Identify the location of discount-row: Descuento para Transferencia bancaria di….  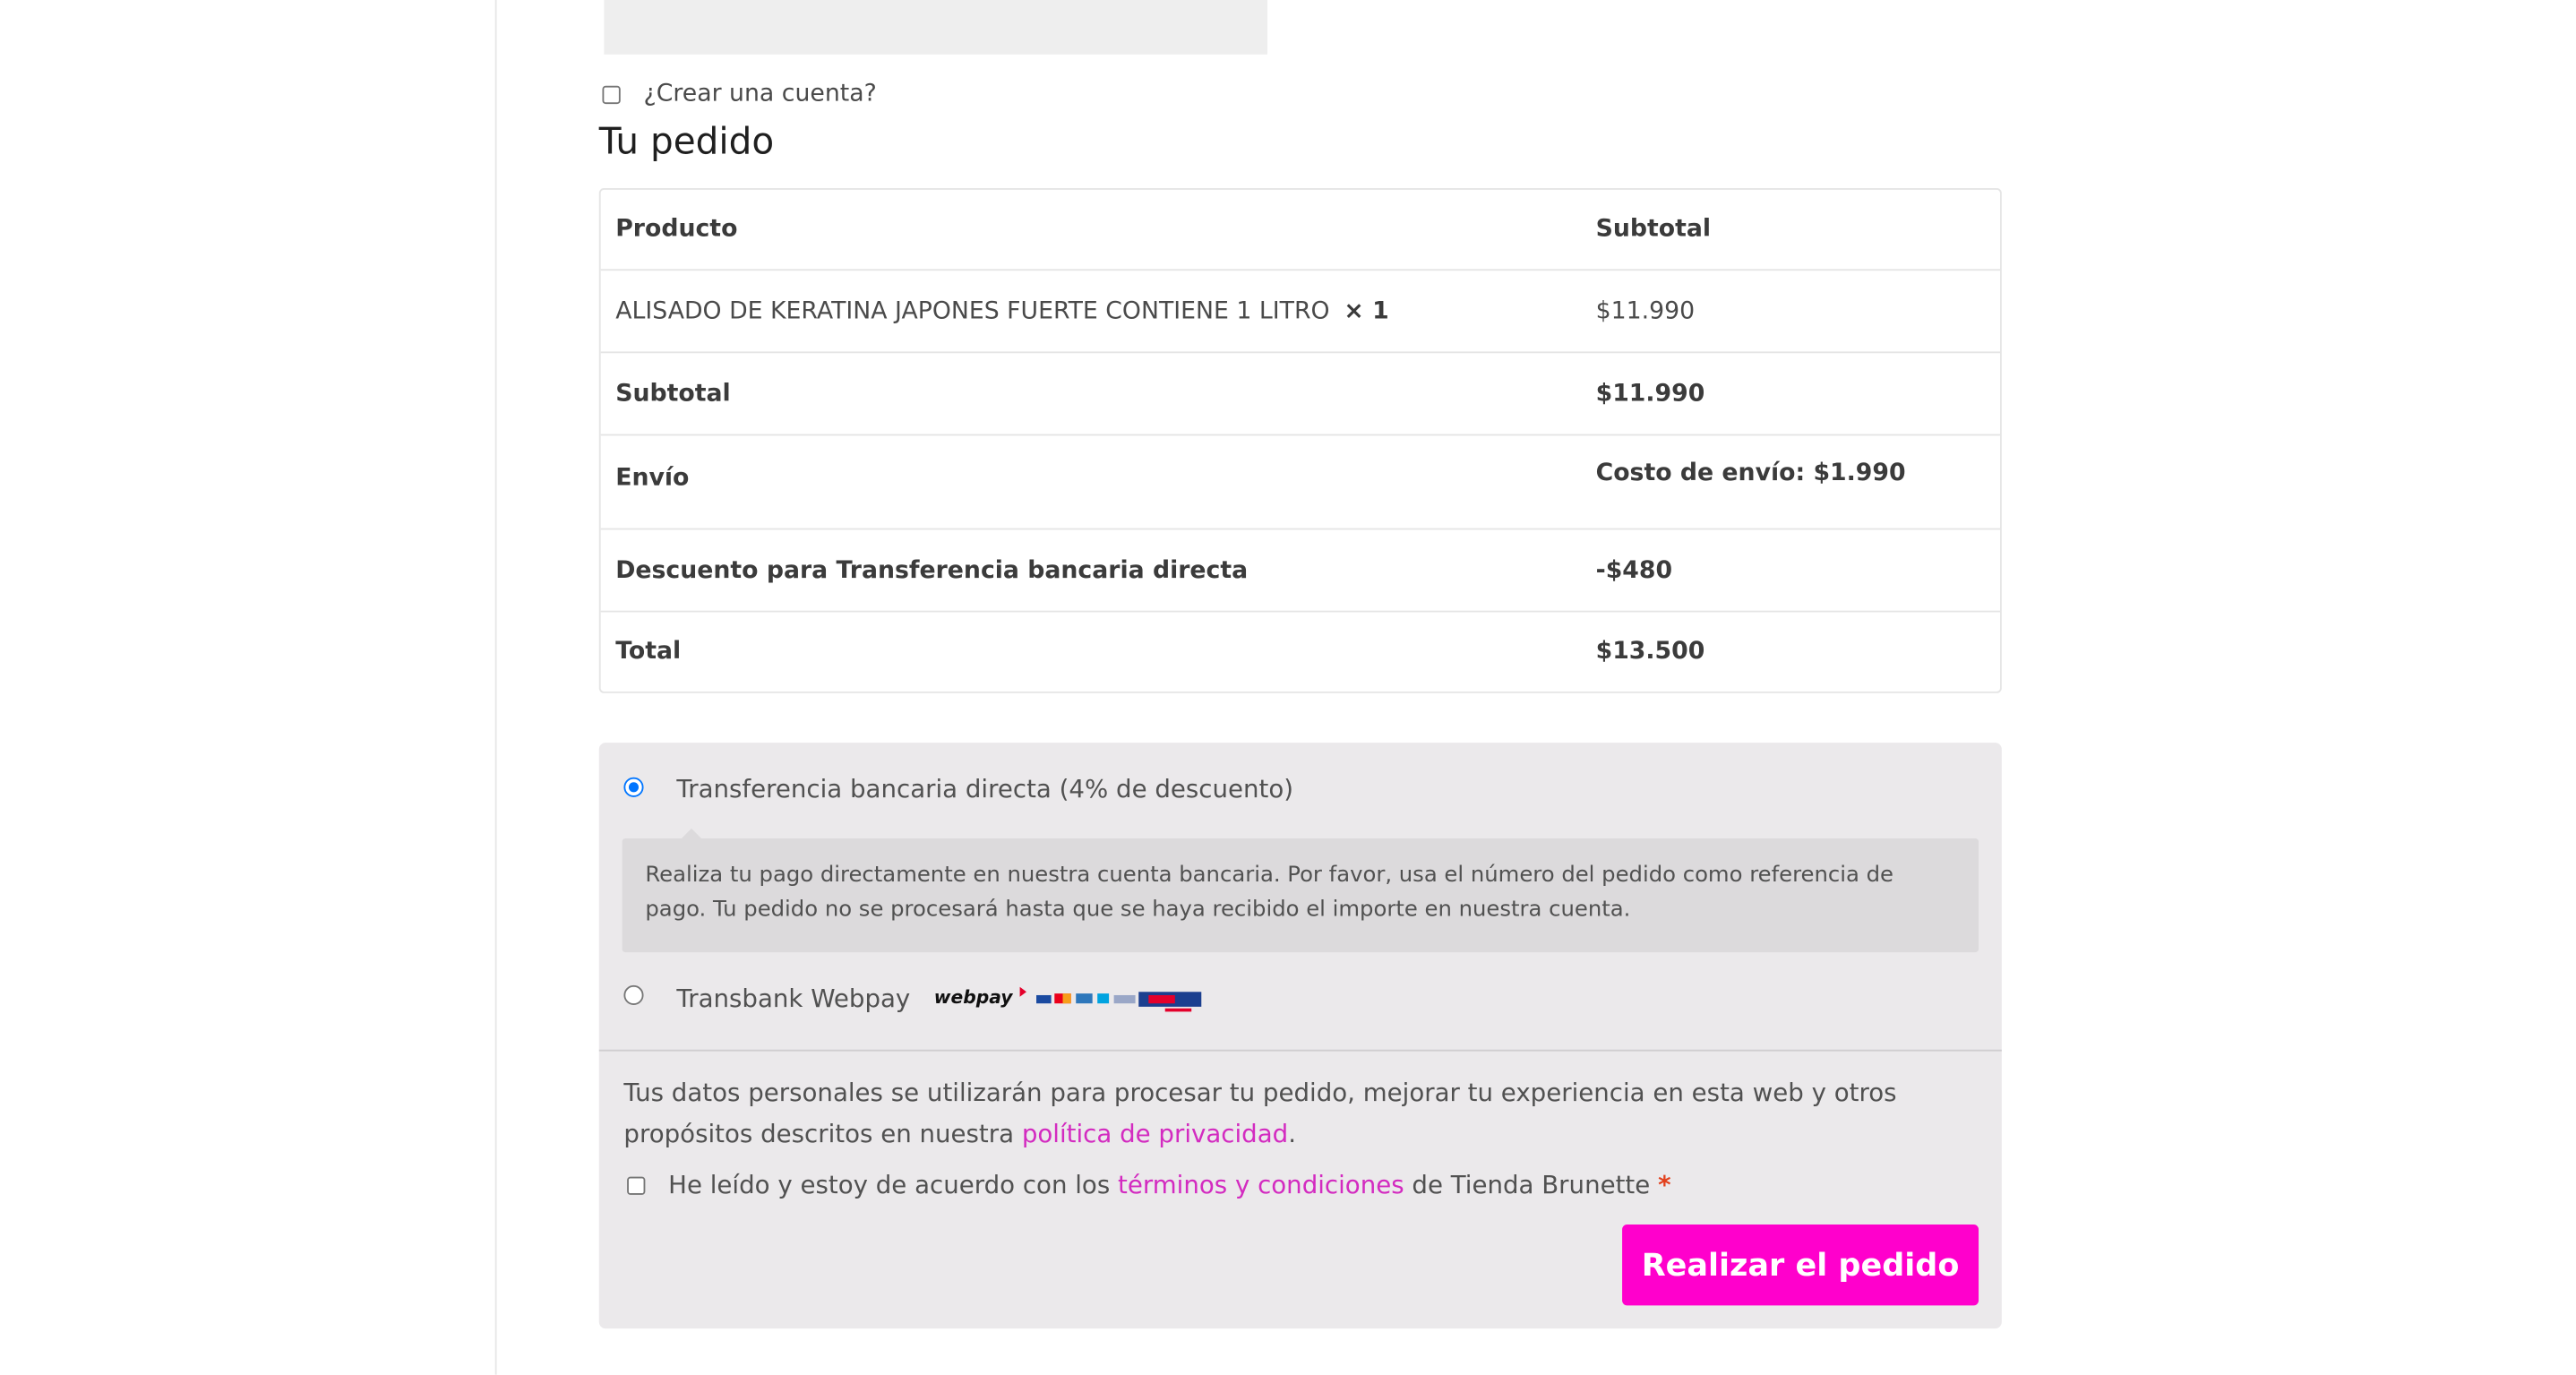
(1300, 570).